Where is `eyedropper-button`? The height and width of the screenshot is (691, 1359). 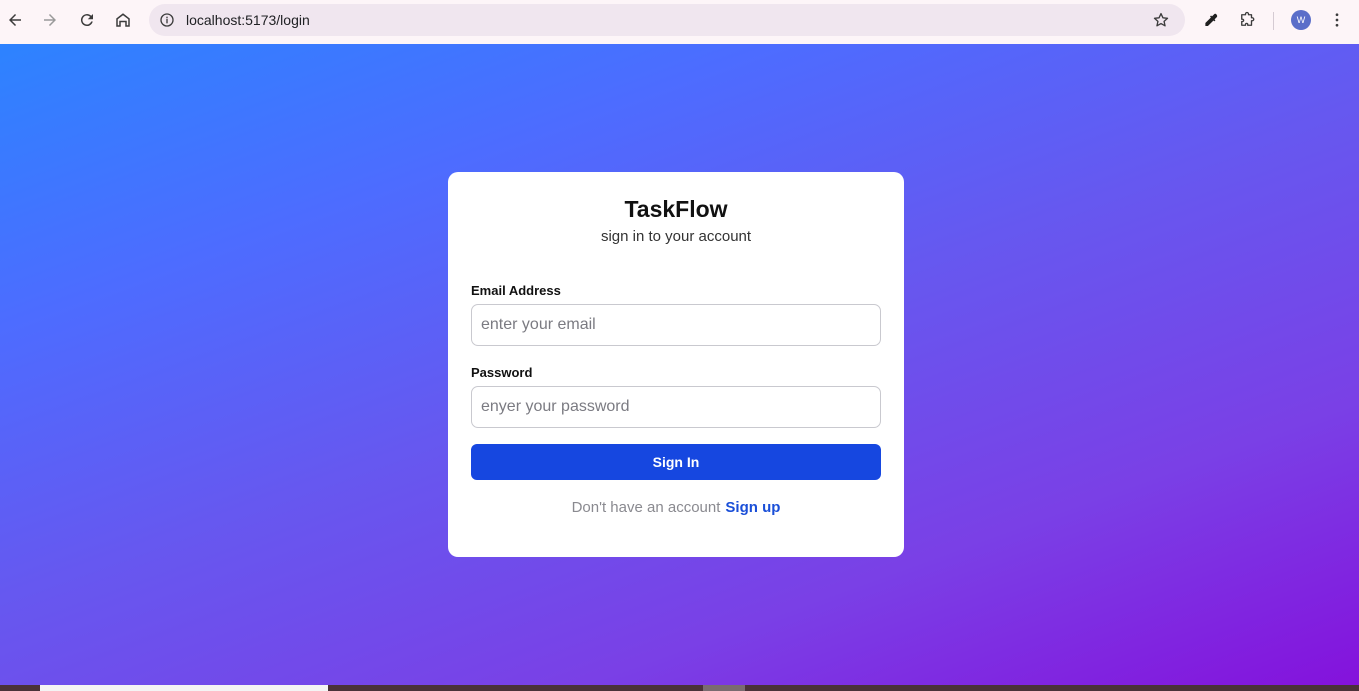
eyedropper-button is located at coordinates (1211, 20).